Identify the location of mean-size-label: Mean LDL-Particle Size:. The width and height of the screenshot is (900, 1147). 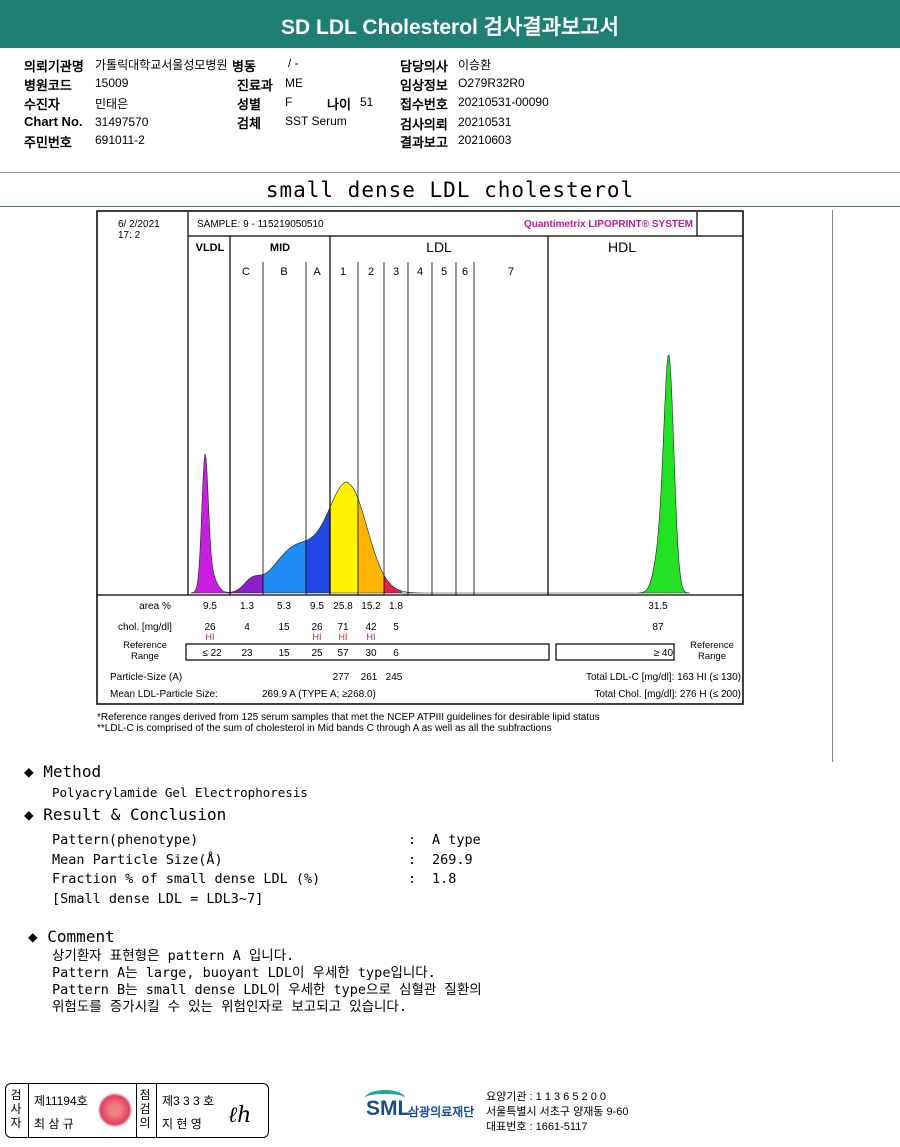
(164, 694).